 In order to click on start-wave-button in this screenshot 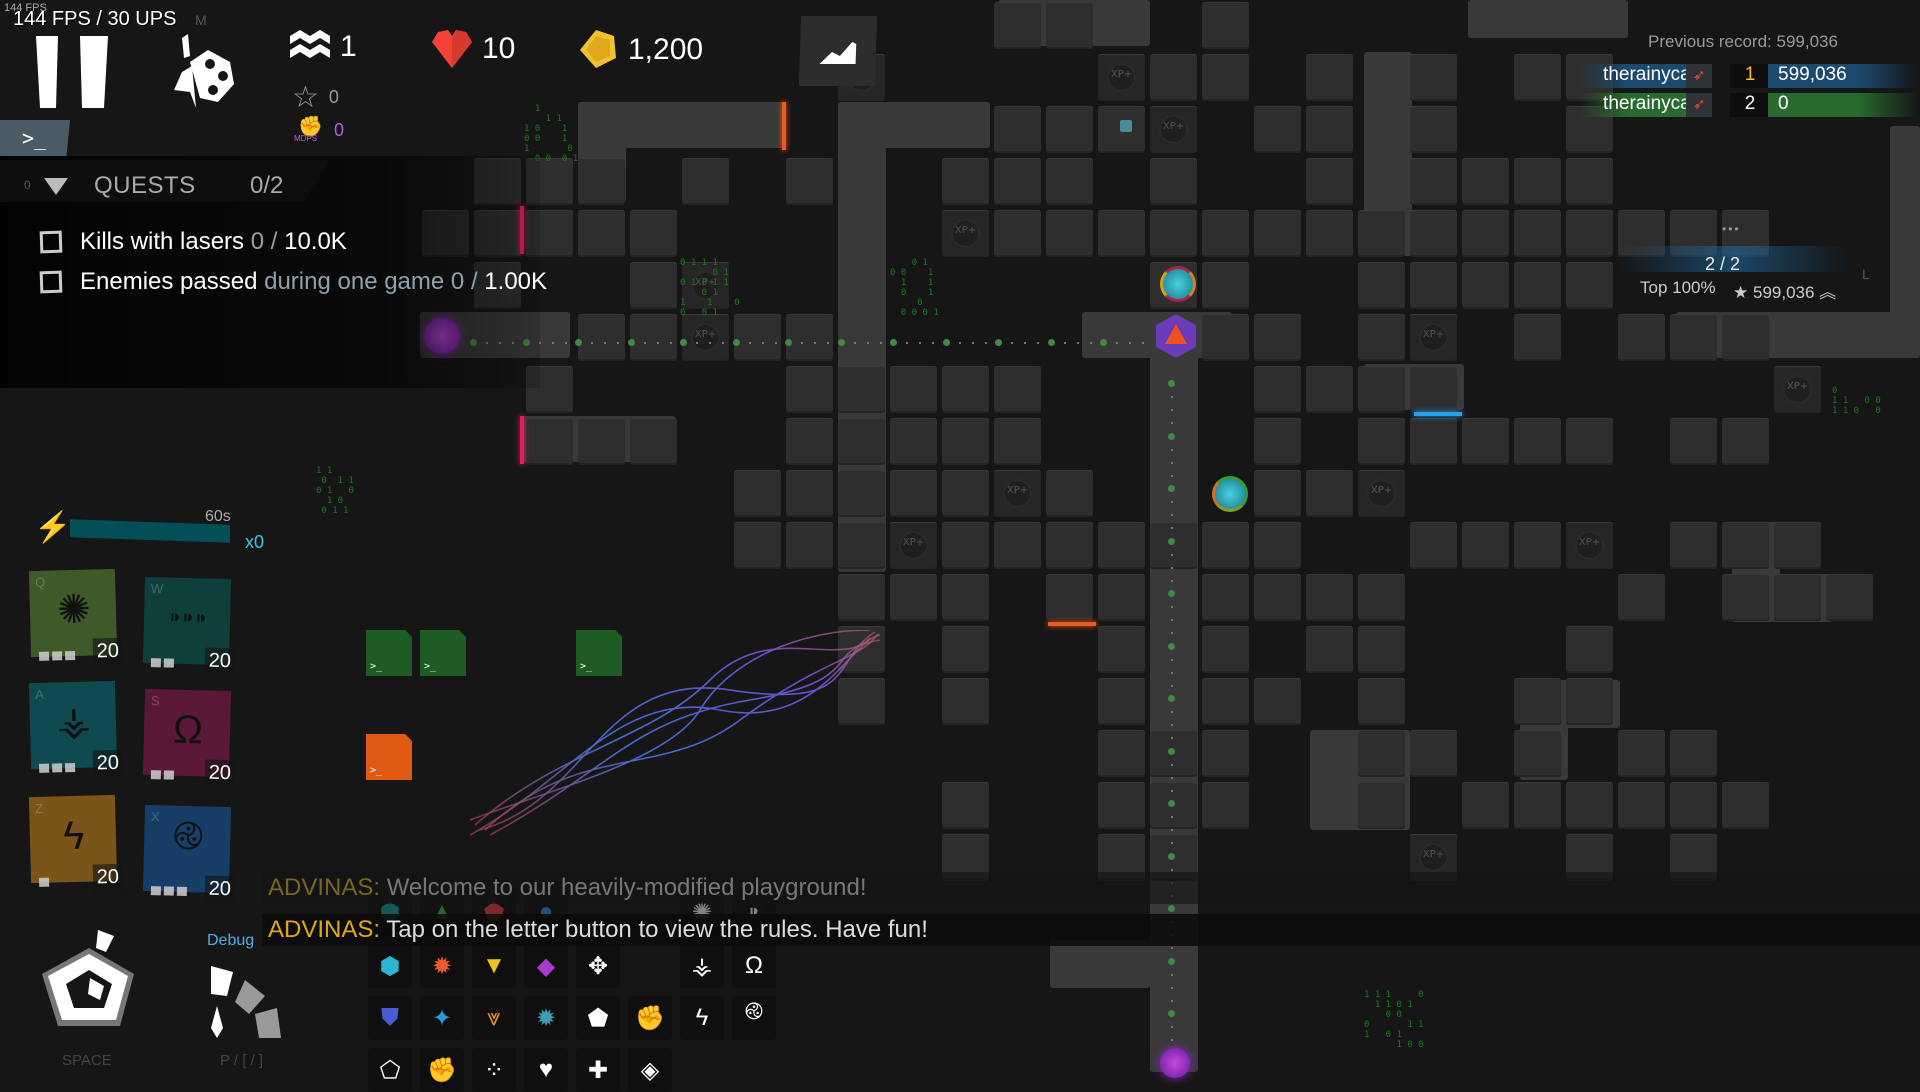, I will do `click(89, 985)`.